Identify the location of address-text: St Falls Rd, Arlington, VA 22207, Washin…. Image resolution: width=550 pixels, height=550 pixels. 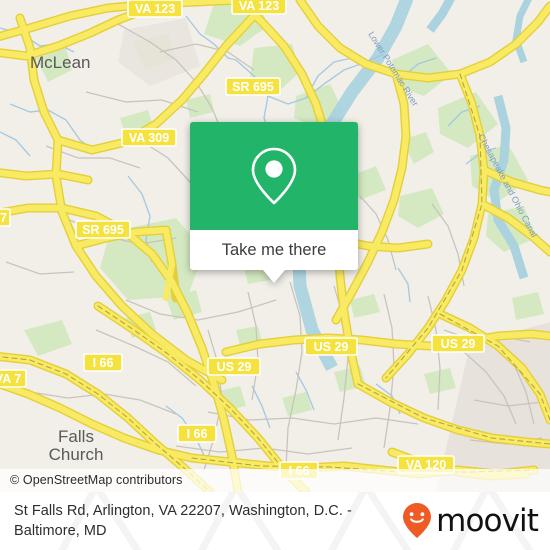
(183, 521).